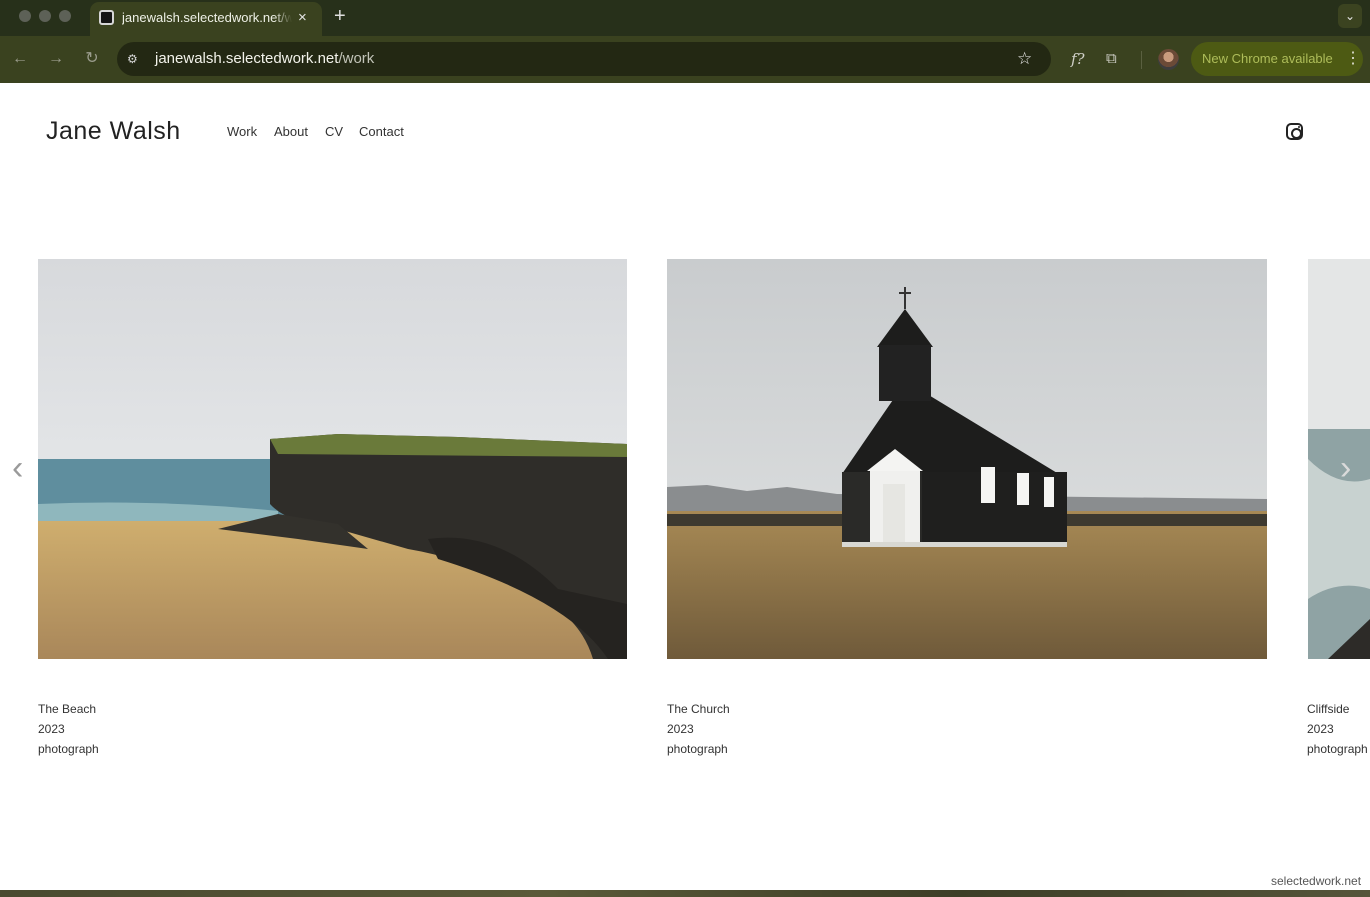 Image resolution: width=1370 pixels, height=897 pixels. I want to click on site-title: Jane Walsh, so click(113, 131).